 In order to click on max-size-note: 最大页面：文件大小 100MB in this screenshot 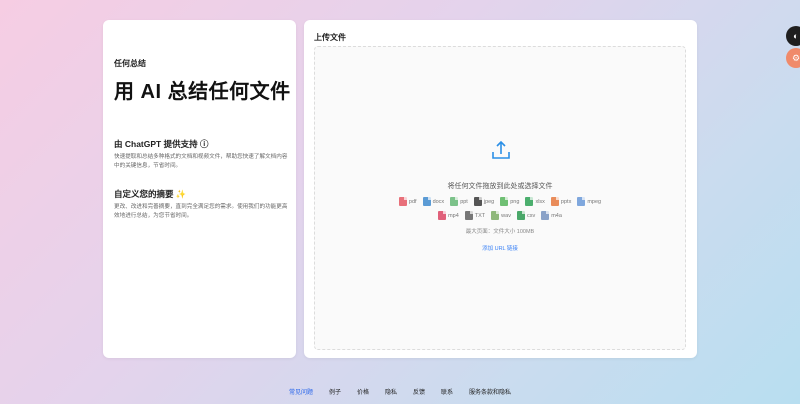, I will do `click(500, 232)`.